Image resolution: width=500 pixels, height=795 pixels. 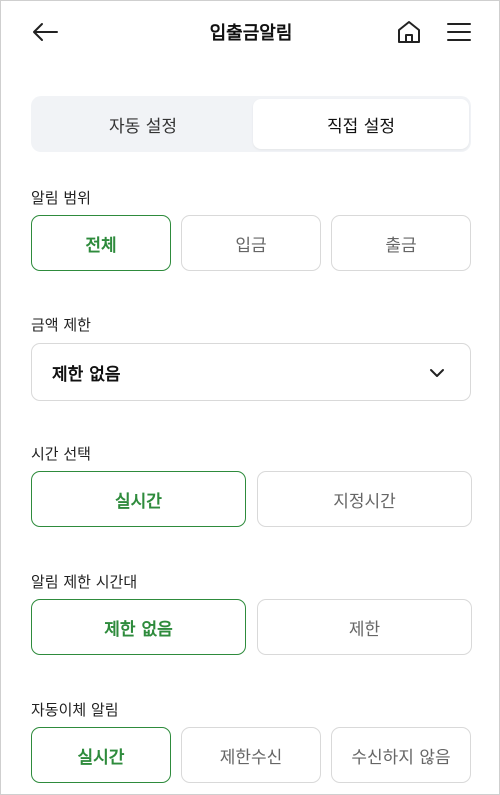 I want to click on auto-transfer-option-limited: 제한수신, so click(x=251, y=755).